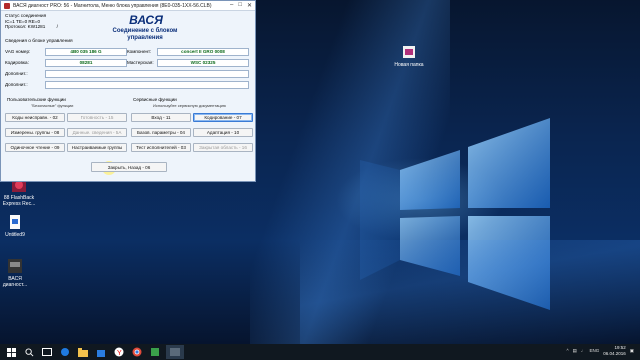 The width and height of the screenshot is (640, 360). I want to click on coding-field: 08281, so click(86, 63).